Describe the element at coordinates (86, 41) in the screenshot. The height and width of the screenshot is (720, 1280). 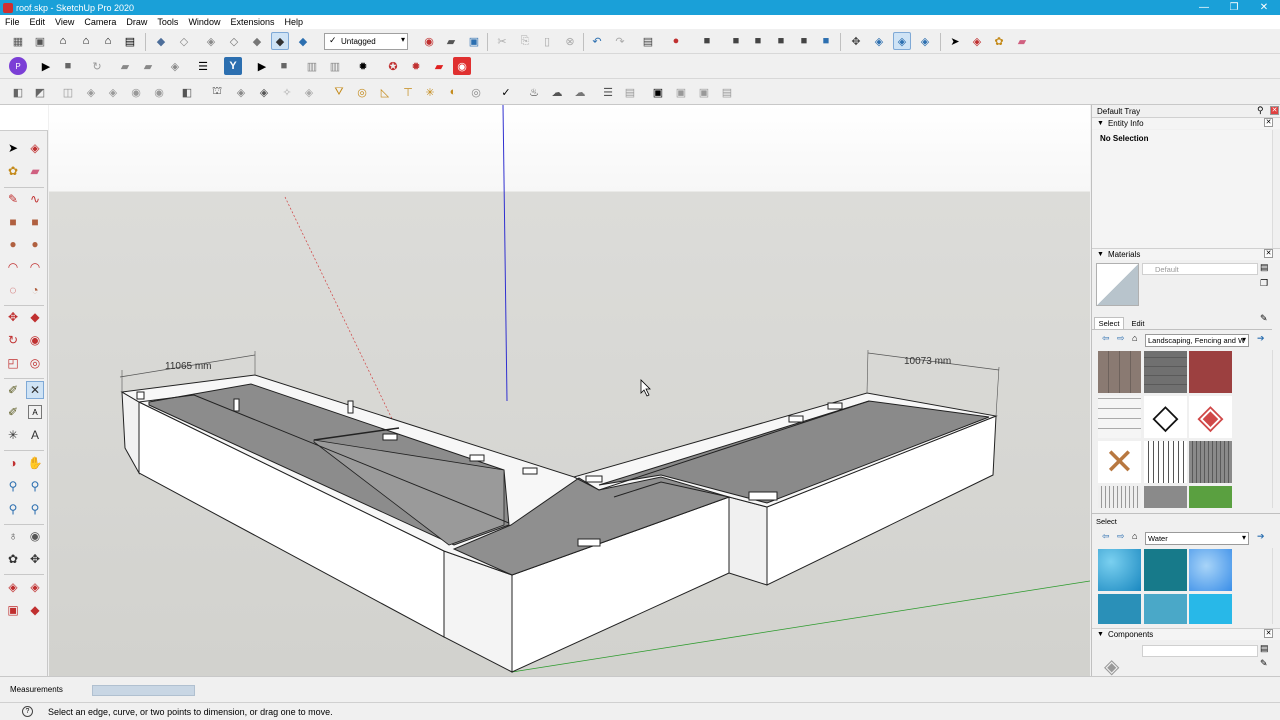
I see `warehouse-icon: ⌂` at that location.